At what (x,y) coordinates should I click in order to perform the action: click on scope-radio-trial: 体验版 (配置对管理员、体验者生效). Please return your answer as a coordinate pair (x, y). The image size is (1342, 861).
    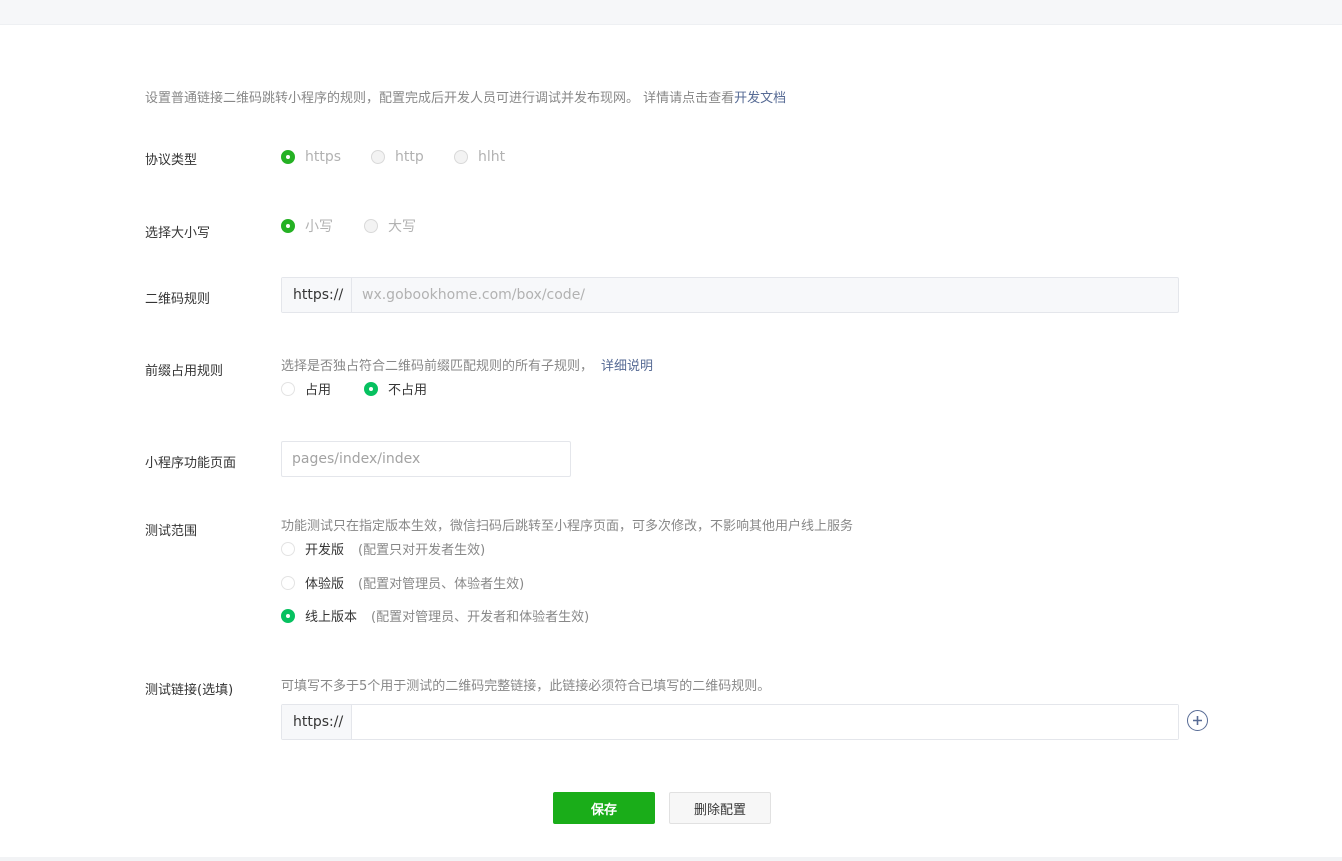
    Looking at the image, I should click on (402, 582).